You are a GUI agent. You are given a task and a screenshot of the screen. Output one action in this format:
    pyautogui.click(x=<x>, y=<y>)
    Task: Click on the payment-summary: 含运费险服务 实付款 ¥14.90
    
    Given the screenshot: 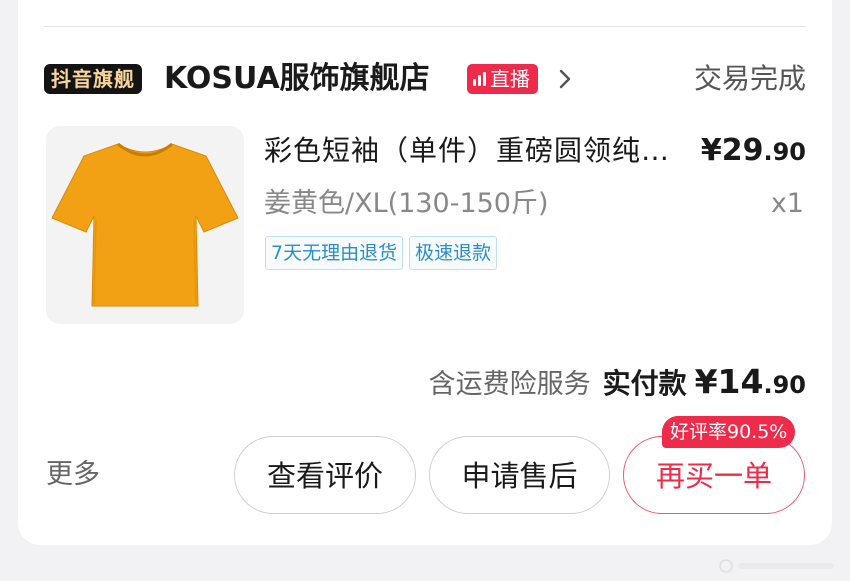 What is the action you would take?
    pyautogui.click(x=617, y=382)
    